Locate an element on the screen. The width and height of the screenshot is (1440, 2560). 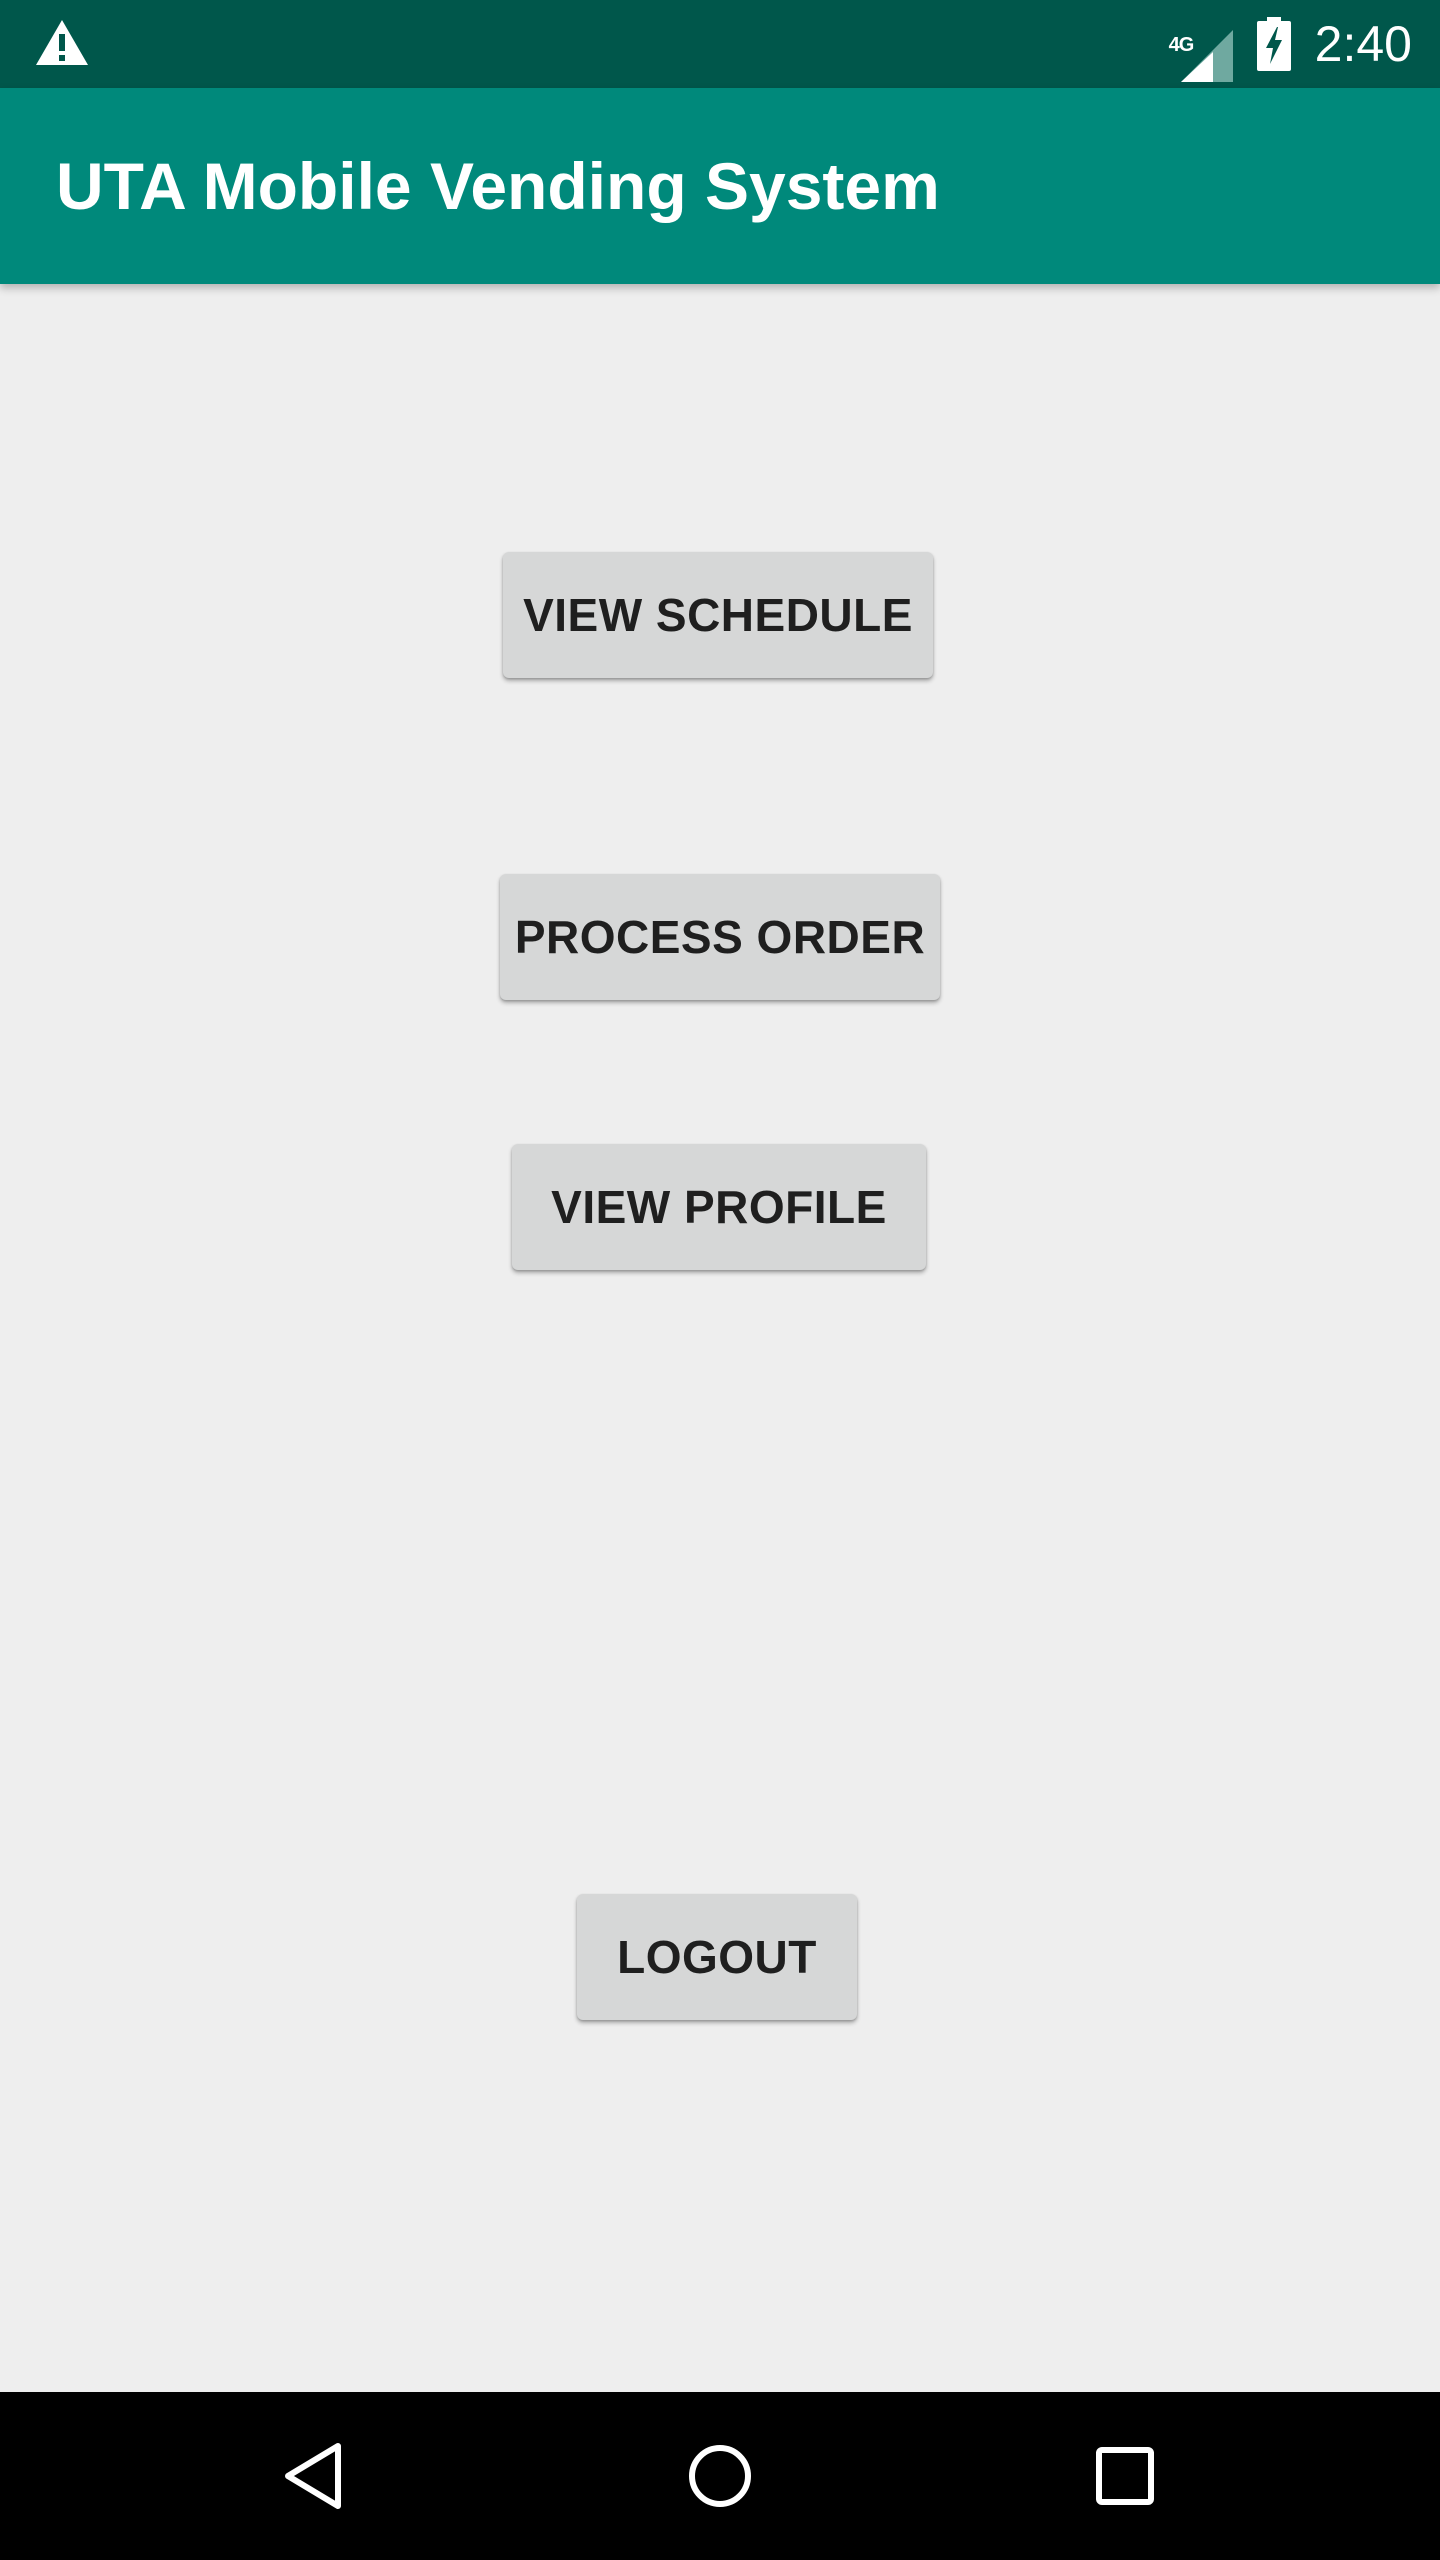
back-icon is located at coordinates (313, 2476).